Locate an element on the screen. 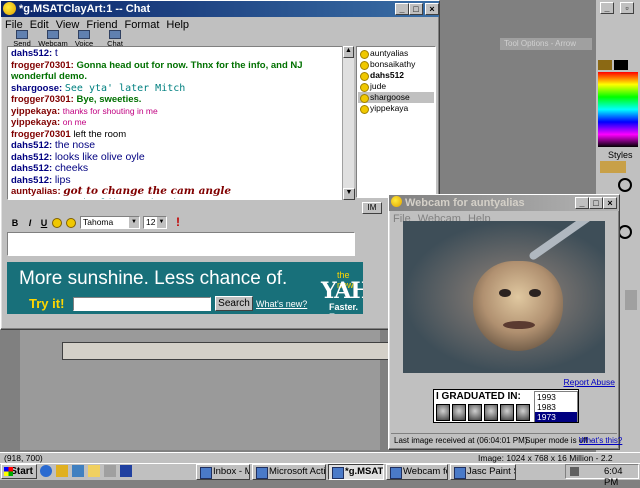 The width and height of the screenshot is (640, 488). message-text: cheeks is located at coordinates (71, 168).